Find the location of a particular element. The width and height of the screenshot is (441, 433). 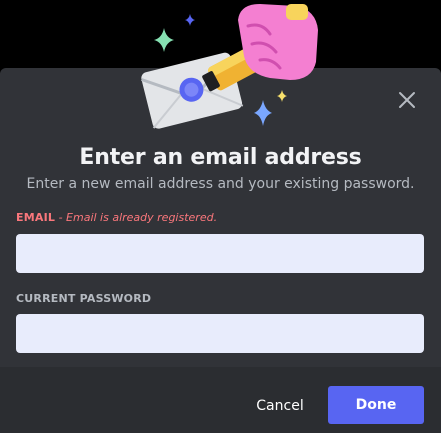

cancel-button: Cancel is located at coordinates (280, 406).